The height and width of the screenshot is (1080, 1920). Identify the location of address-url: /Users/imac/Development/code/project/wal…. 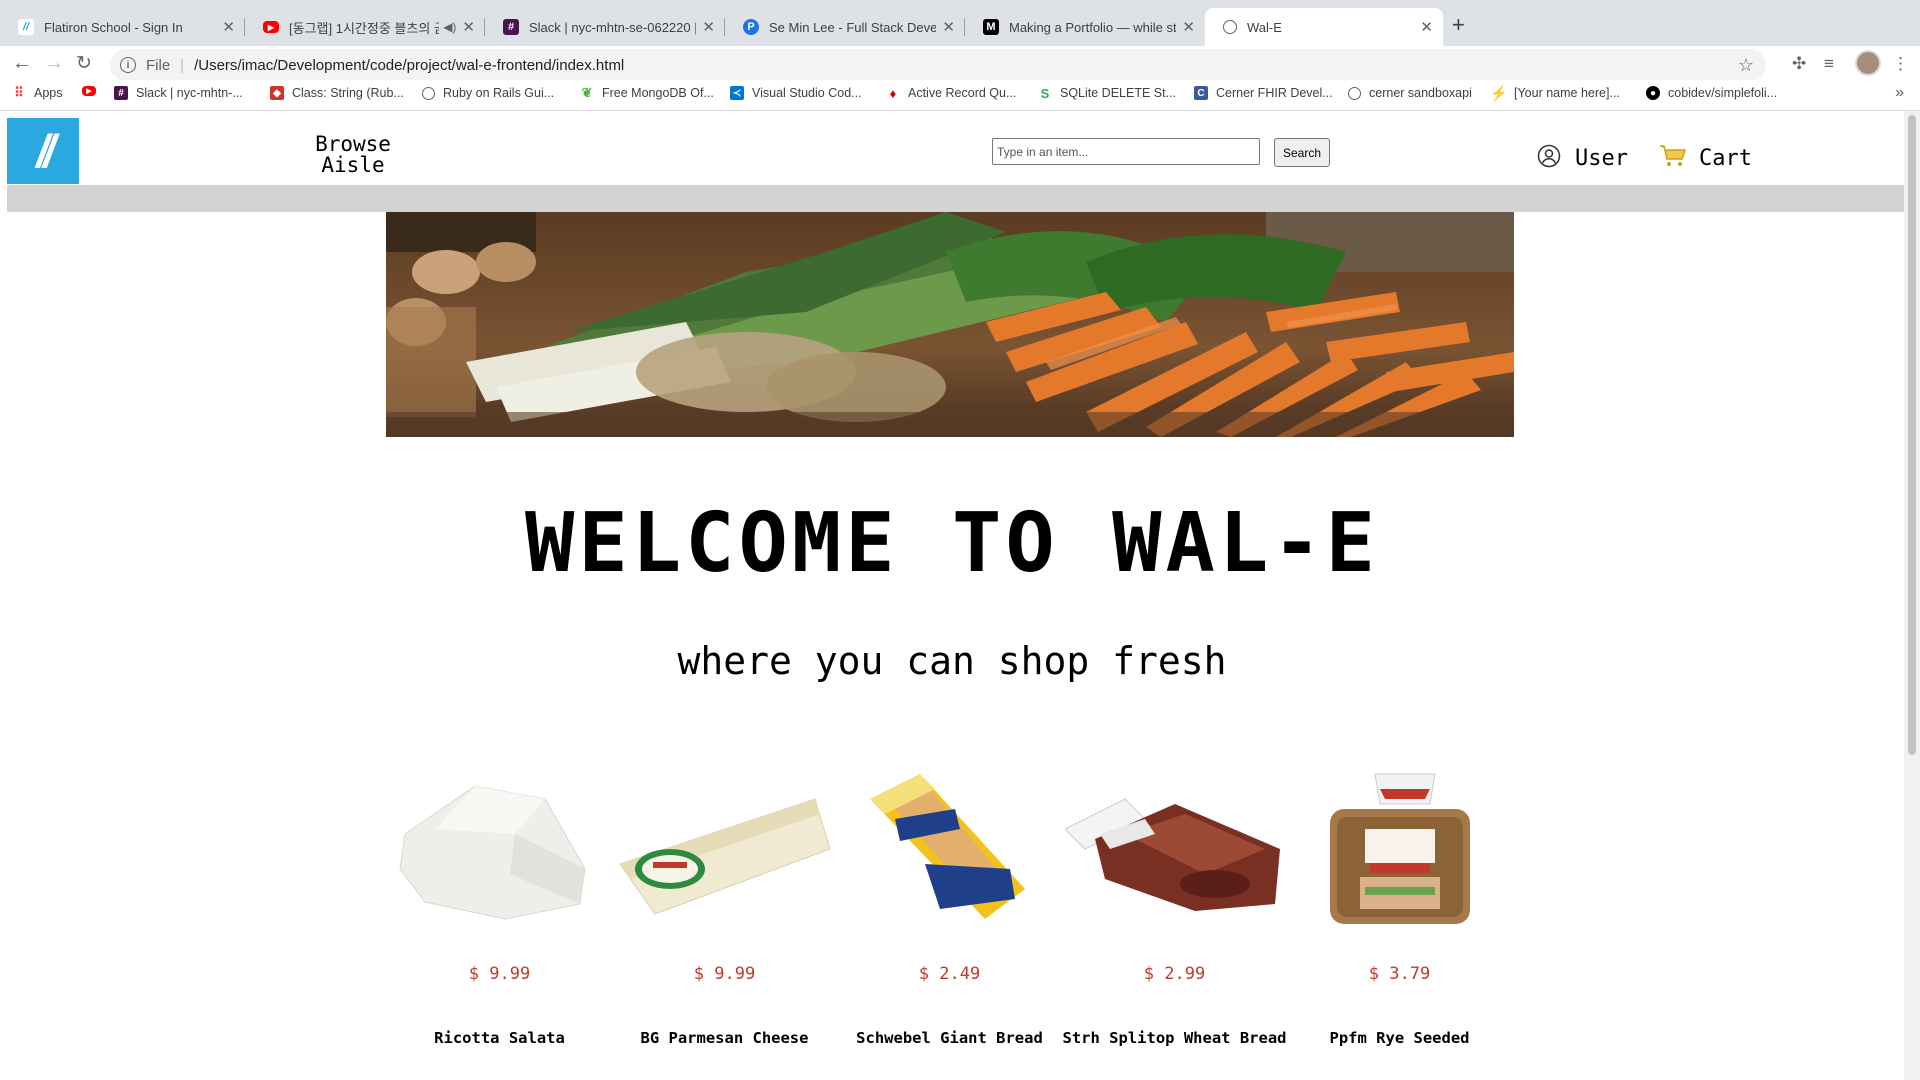
(409, 65).